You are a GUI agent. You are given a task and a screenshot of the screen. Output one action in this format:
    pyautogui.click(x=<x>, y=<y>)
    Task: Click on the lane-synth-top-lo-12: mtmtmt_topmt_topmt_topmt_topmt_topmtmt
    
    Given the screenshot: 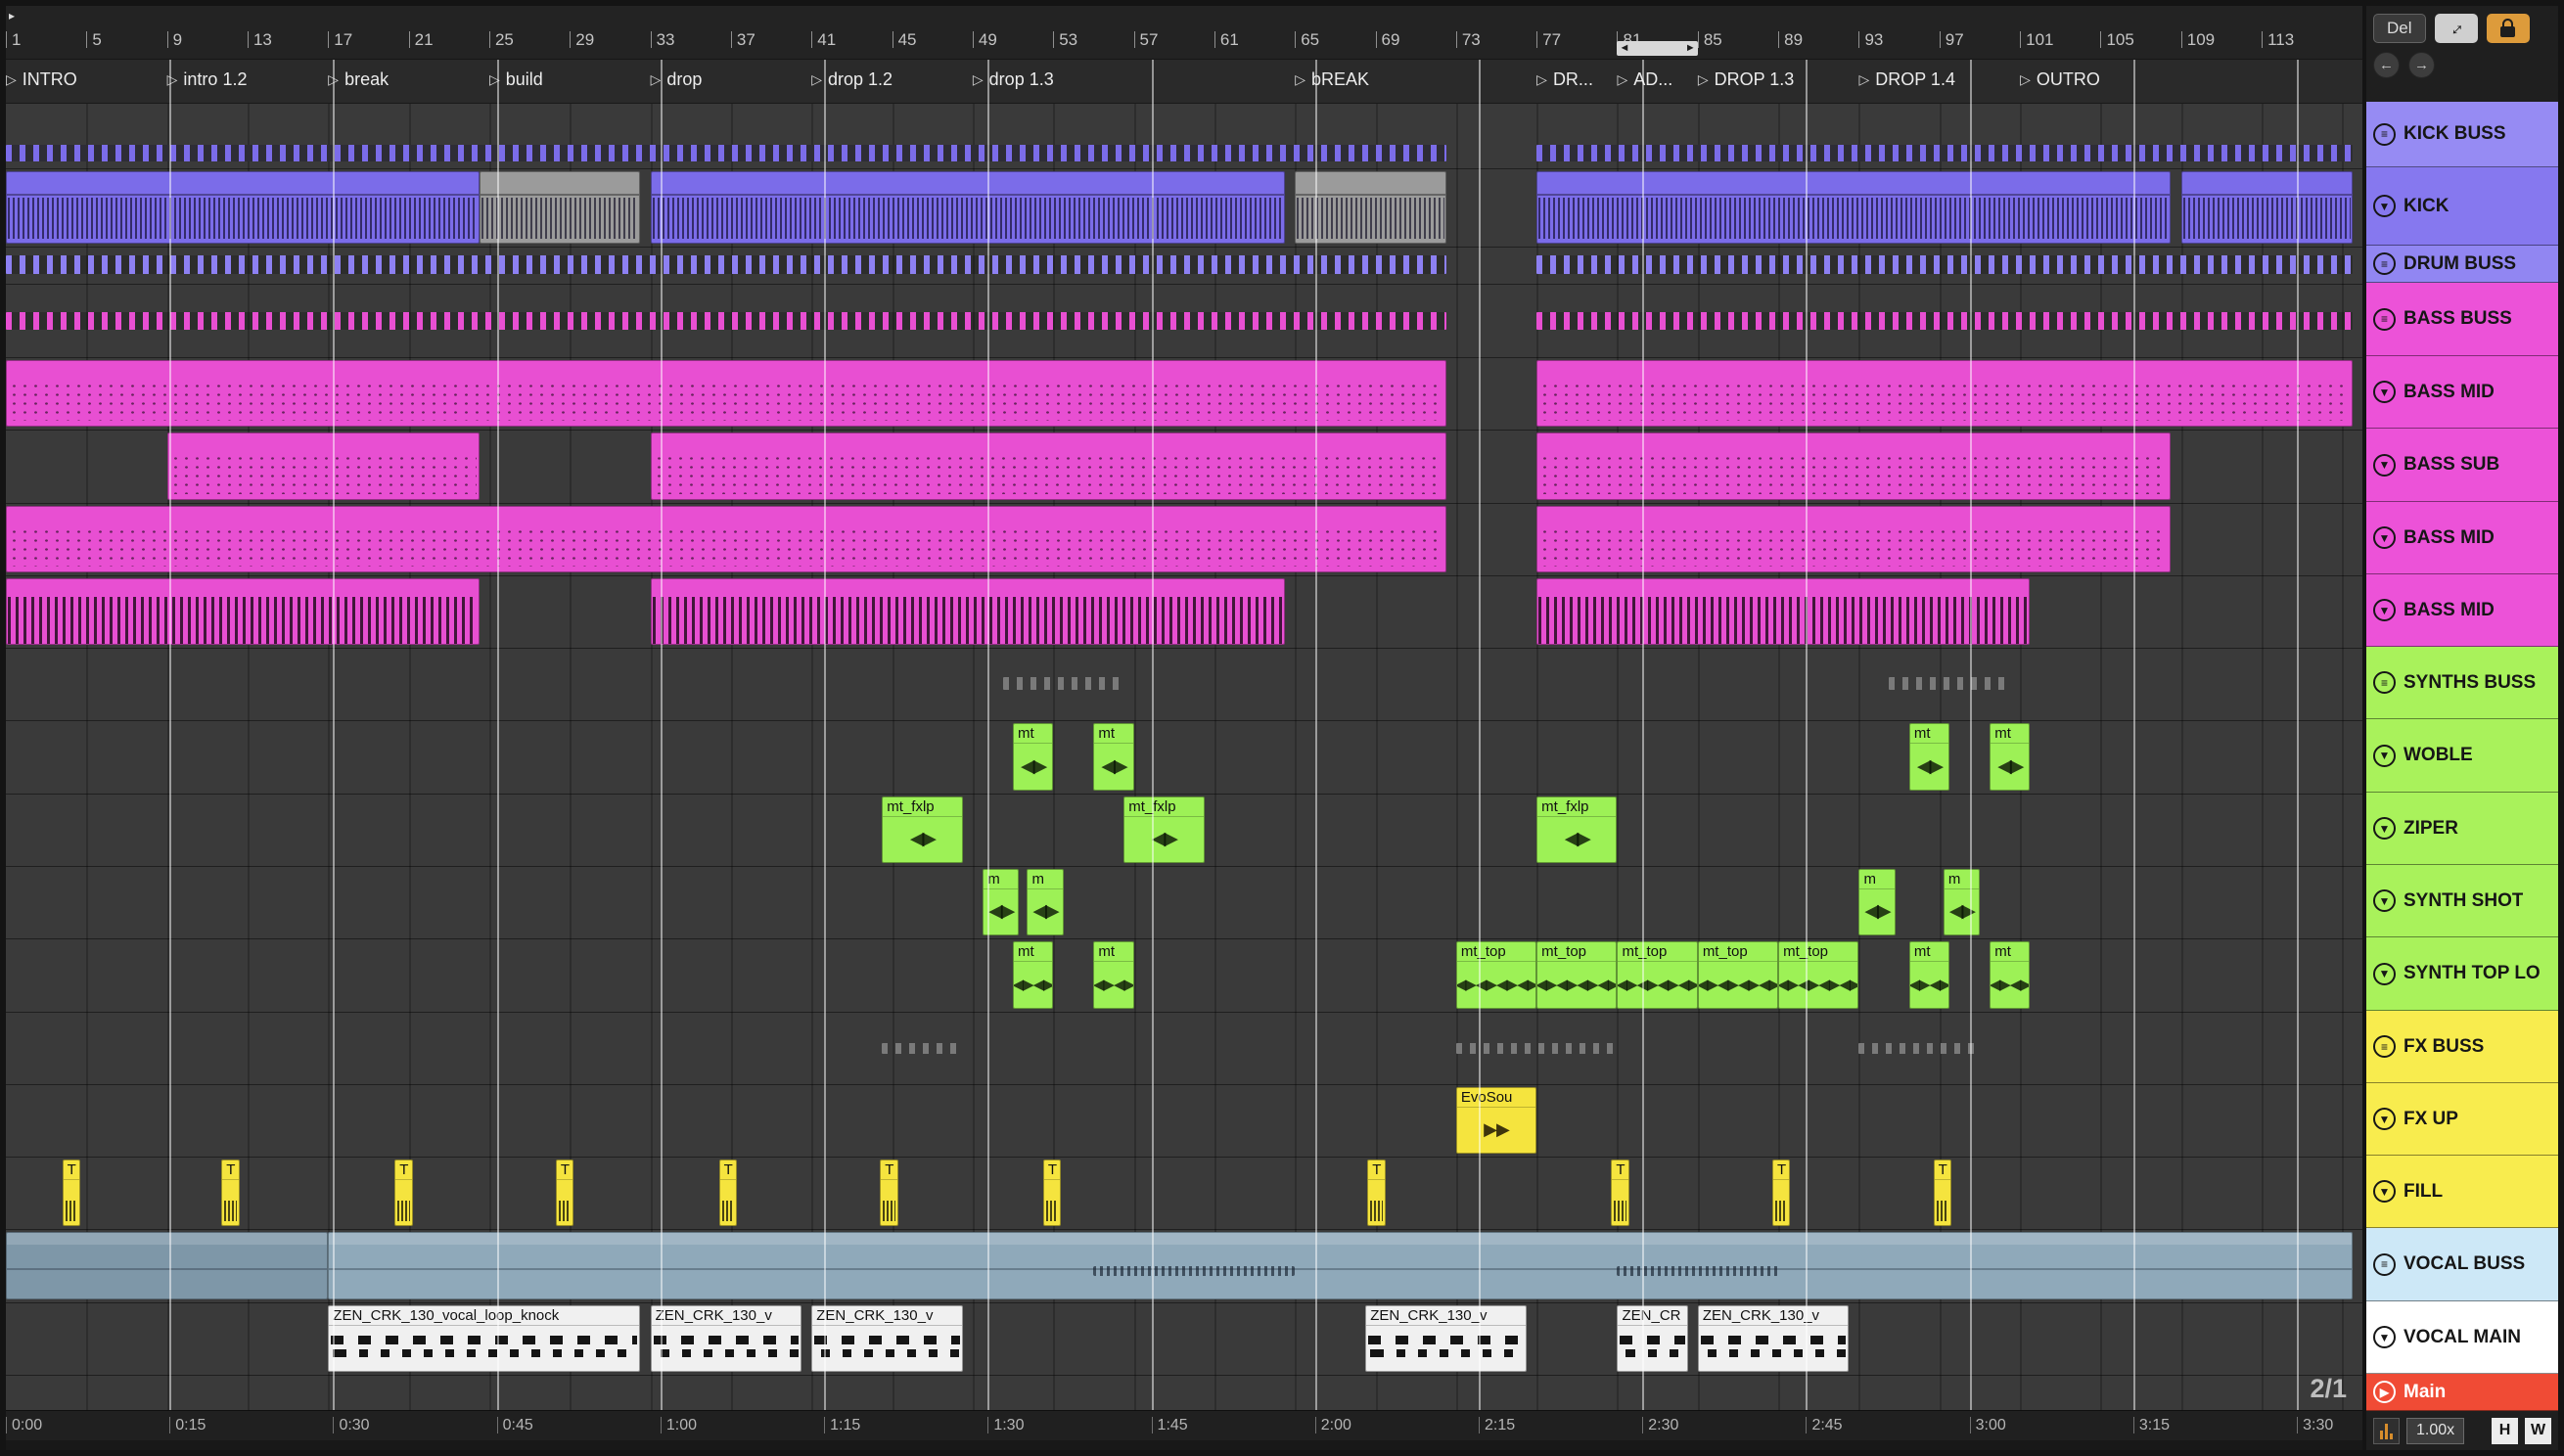 What is the action you would take?
    pyautogui.click(x=1184, y=976)
    